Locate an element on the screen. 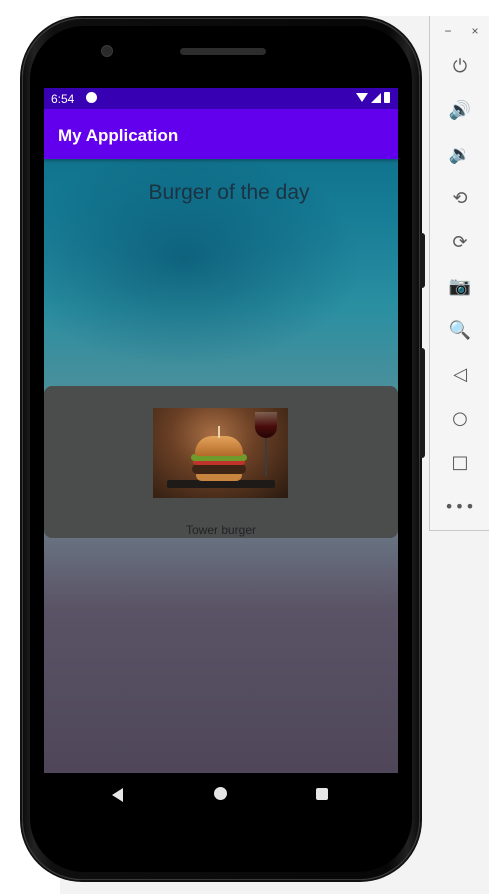 Image resolution: width=489 pixels, height=894 pixels. signal-icon is located at coordinates (376, 97).